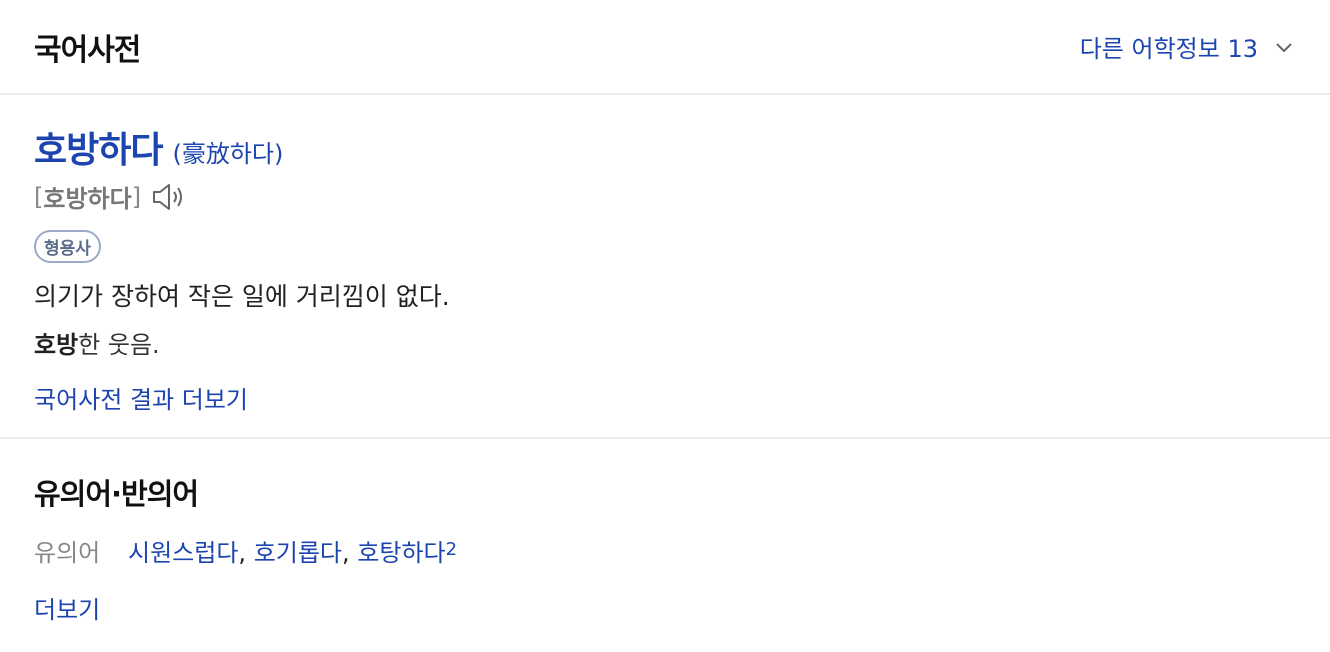  I want to click on synonym-row: 유의어 시원스럽다, 호기롭다, 호탕하다2, so click(665, 550).